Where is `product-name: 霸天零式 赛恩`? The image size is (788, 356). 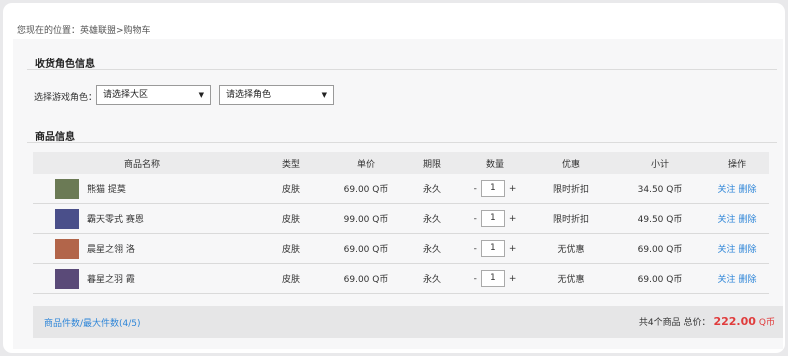 product-name: 霸天零式 赛恩 is located at coordinates (115, 220).